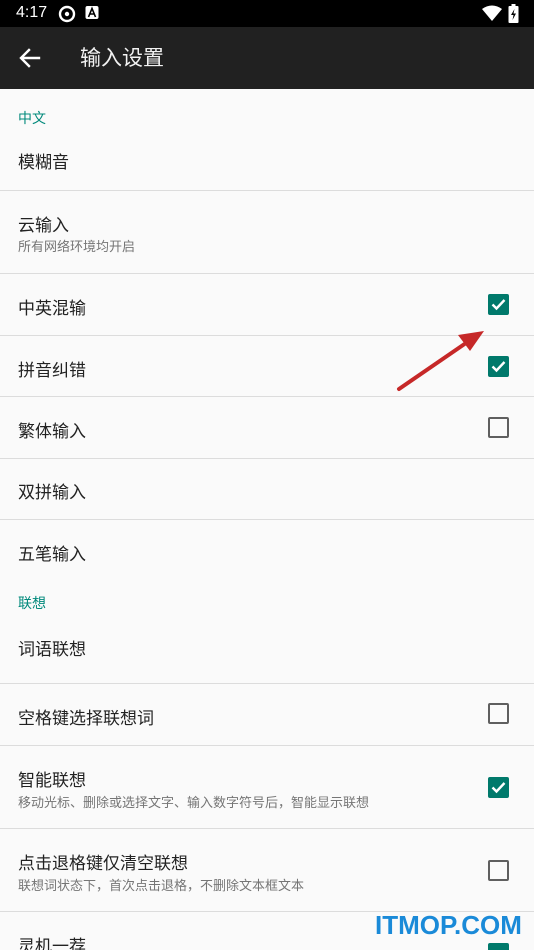 This screenshot has height=950, width=534. I want to click on pref-title: 空格键选择联想词, so click(86, 719).